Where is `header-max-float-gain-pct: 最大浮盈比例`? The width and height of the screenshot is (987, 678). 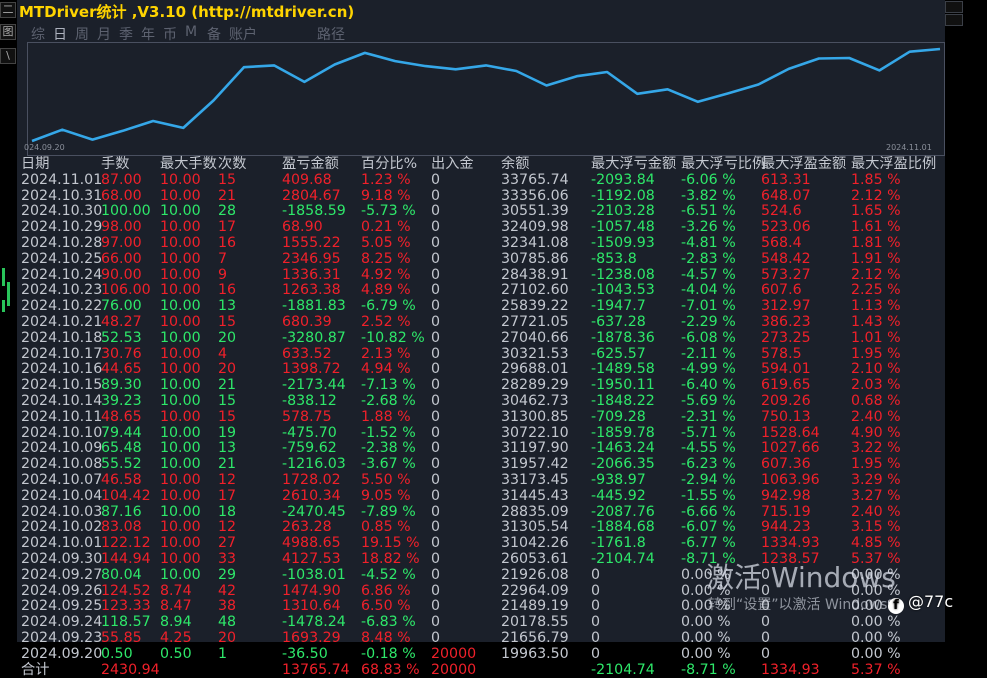
header-max-float-gain-pct: 最大浮盈比例 is located at coordinates (893, 165).